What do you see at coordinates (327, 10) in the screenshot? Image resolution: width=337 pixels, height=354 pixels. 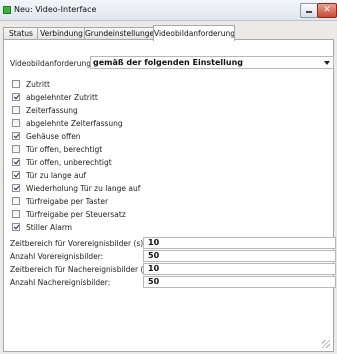 I see `close-button: ✕` at bounding box center [327, 10].